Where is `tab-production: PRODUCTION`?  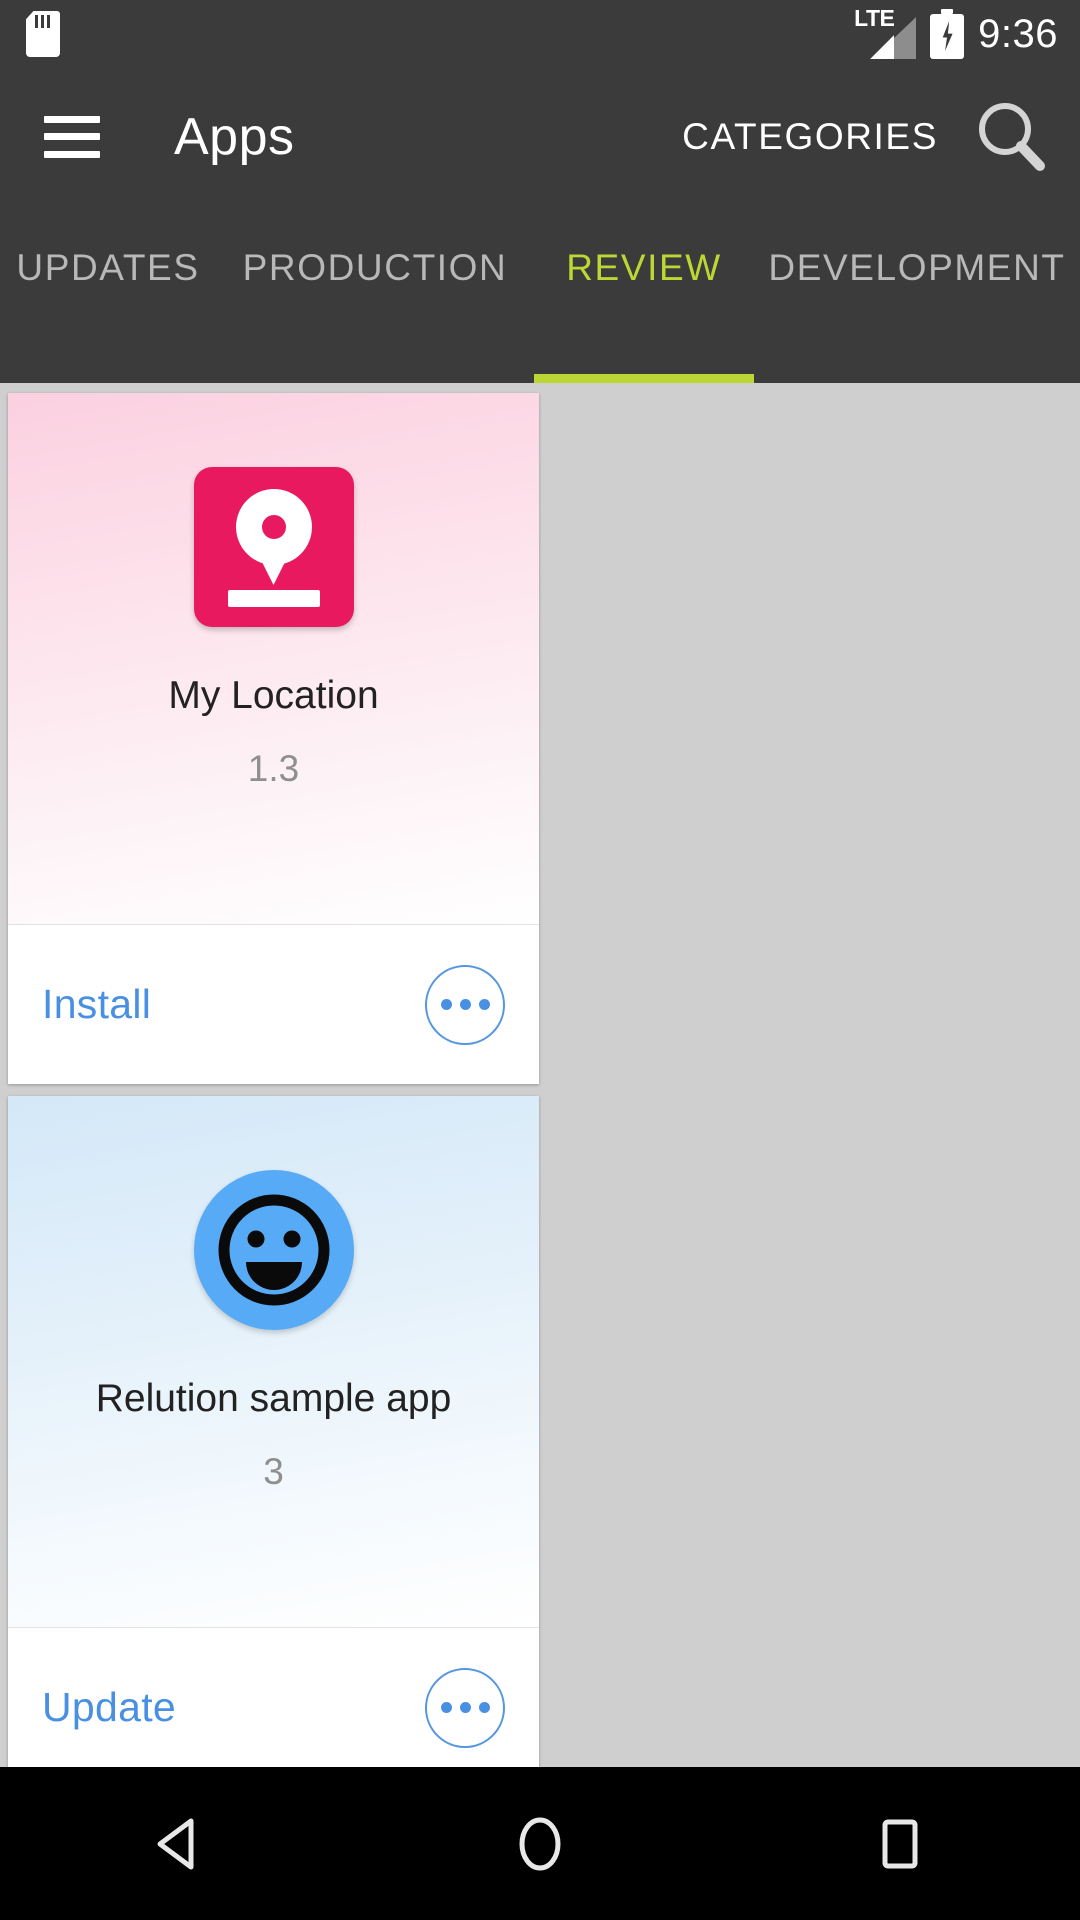 tab-production: PRODUCTION is located at coordinates (375, 294).